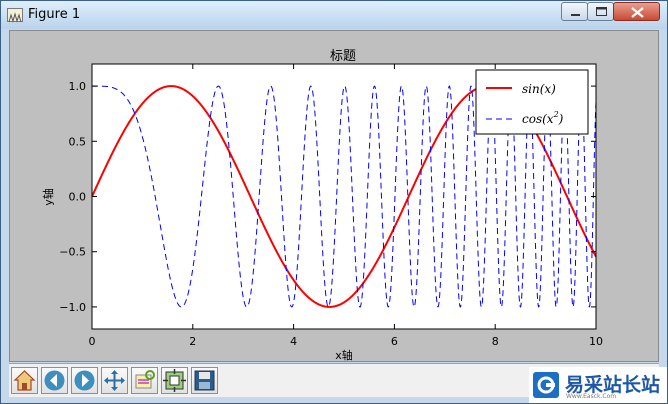 The width and height of the screenshot is (668, 404). I want to click on forward-button, so click(84, 380).